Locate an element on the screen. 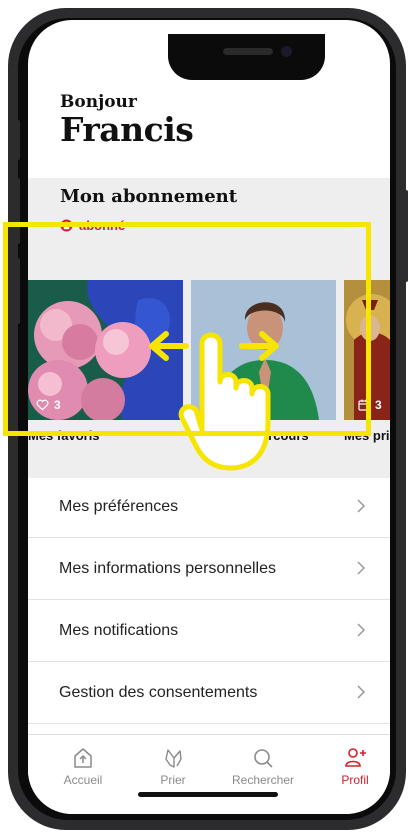  tab-label: Prier is located at coordinates (173, 780).